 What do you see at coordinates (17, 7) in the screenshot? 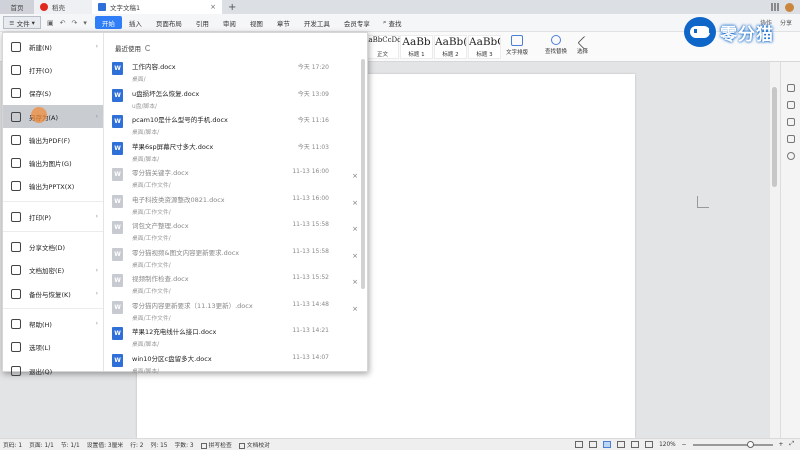
I see `tab-home: 首页` at bounding box center [17, 7].